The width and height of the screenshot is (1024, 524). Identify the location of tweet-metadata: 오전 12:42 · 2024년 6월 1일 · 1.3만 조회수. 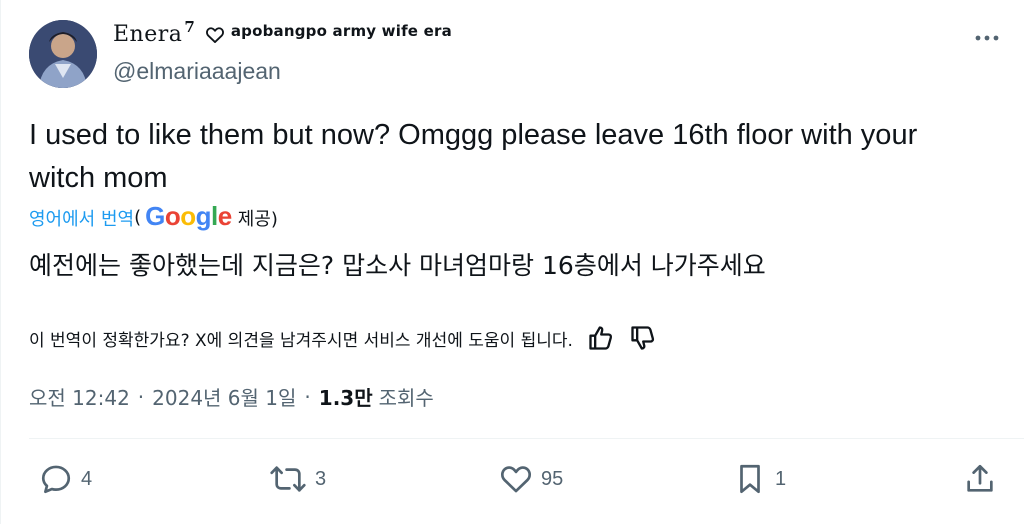
(231, 396).